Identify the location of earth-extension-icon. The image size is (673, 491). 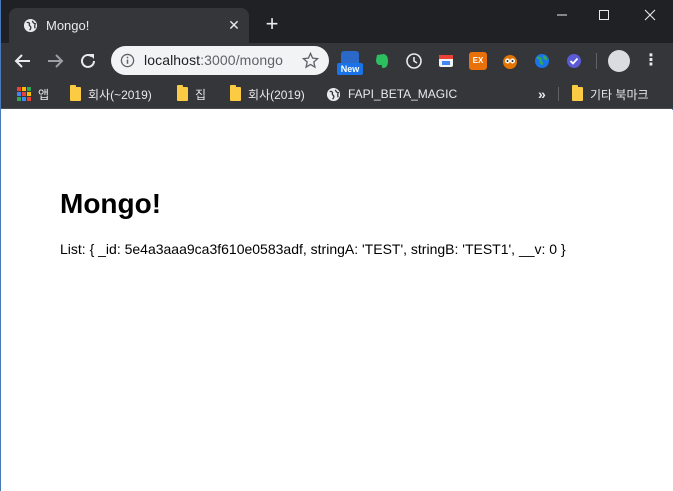
(542, 61).